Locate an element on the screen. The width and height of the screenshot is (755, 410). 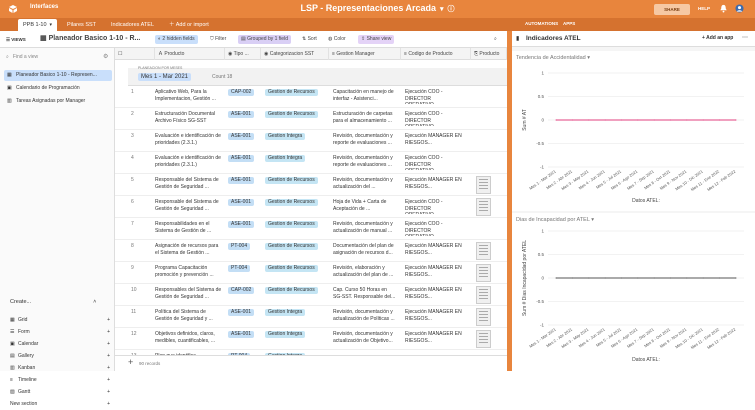
sort-button: ⇅ Sort is located at coordinates (309, 39).